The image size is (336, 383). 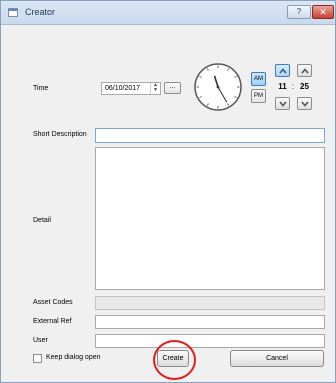 I want to click on user-label: User, so click(x=40, y=340).